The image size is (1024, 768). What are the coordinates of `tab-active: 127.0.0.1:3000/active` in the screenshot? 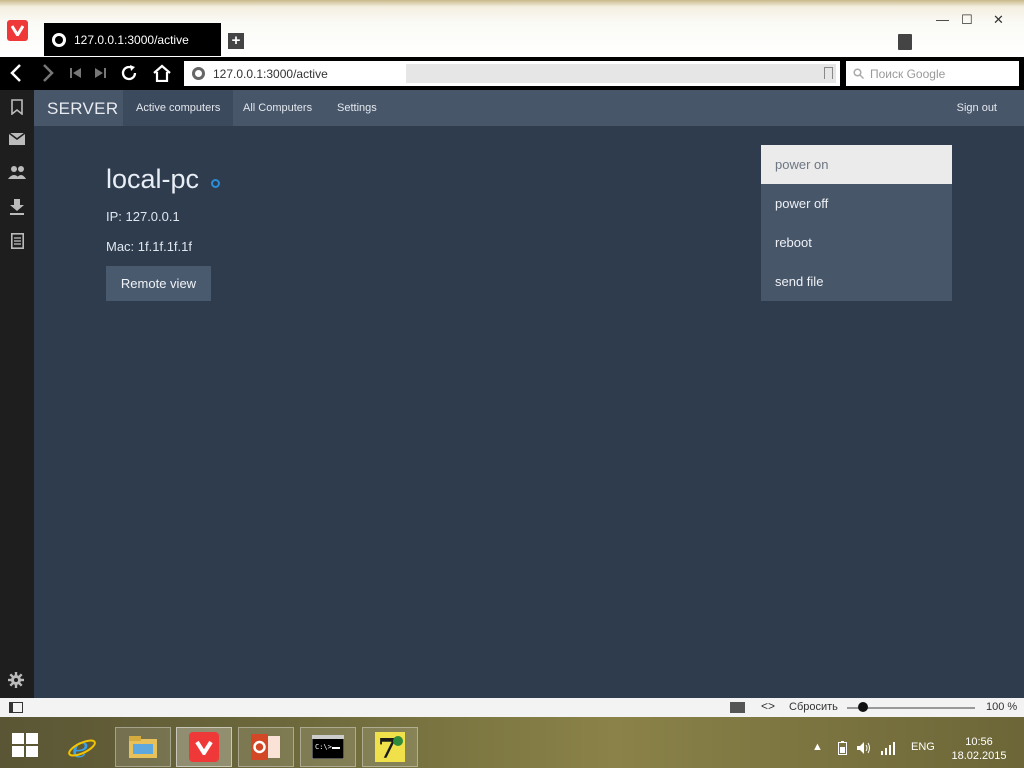 It's located at (132, 39).